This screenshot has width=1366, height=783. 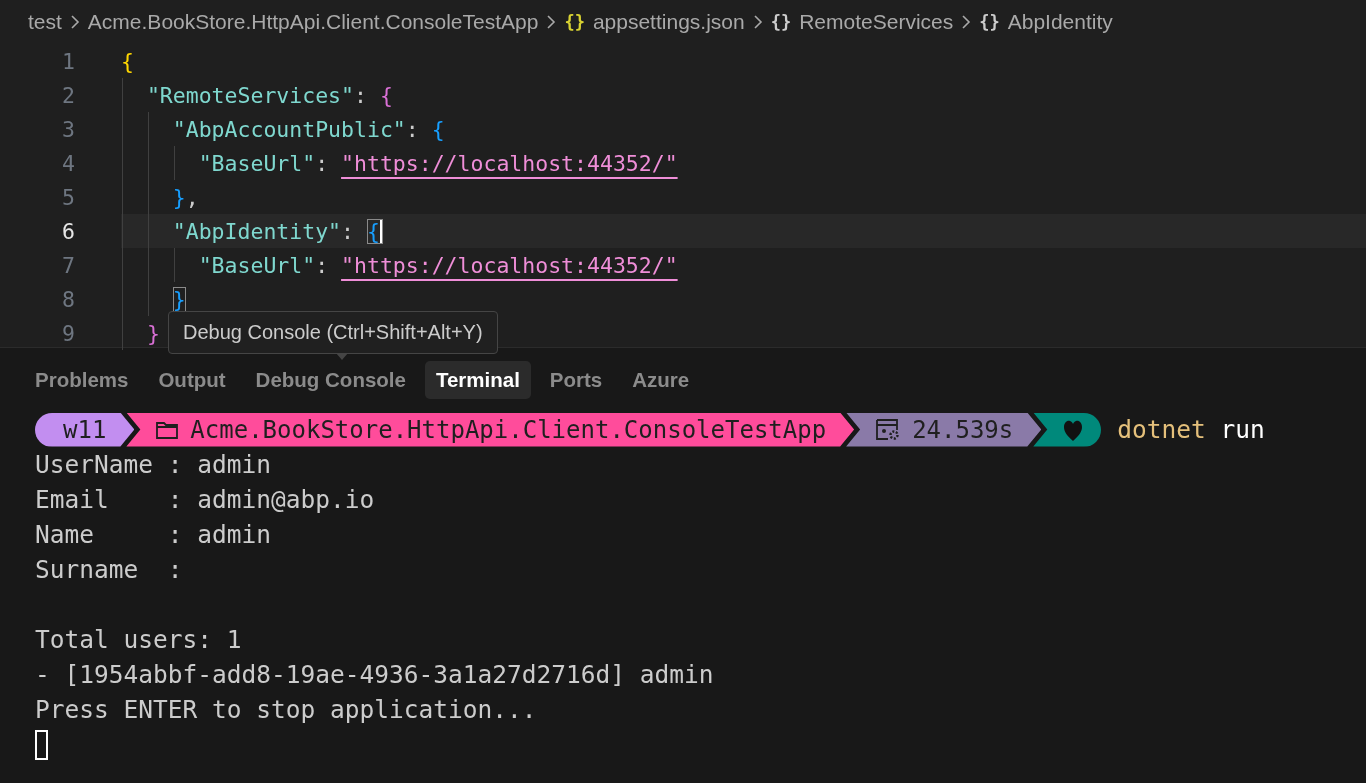 I want to click on prompt-segment: 24.539s, so click(x=944, y=429).